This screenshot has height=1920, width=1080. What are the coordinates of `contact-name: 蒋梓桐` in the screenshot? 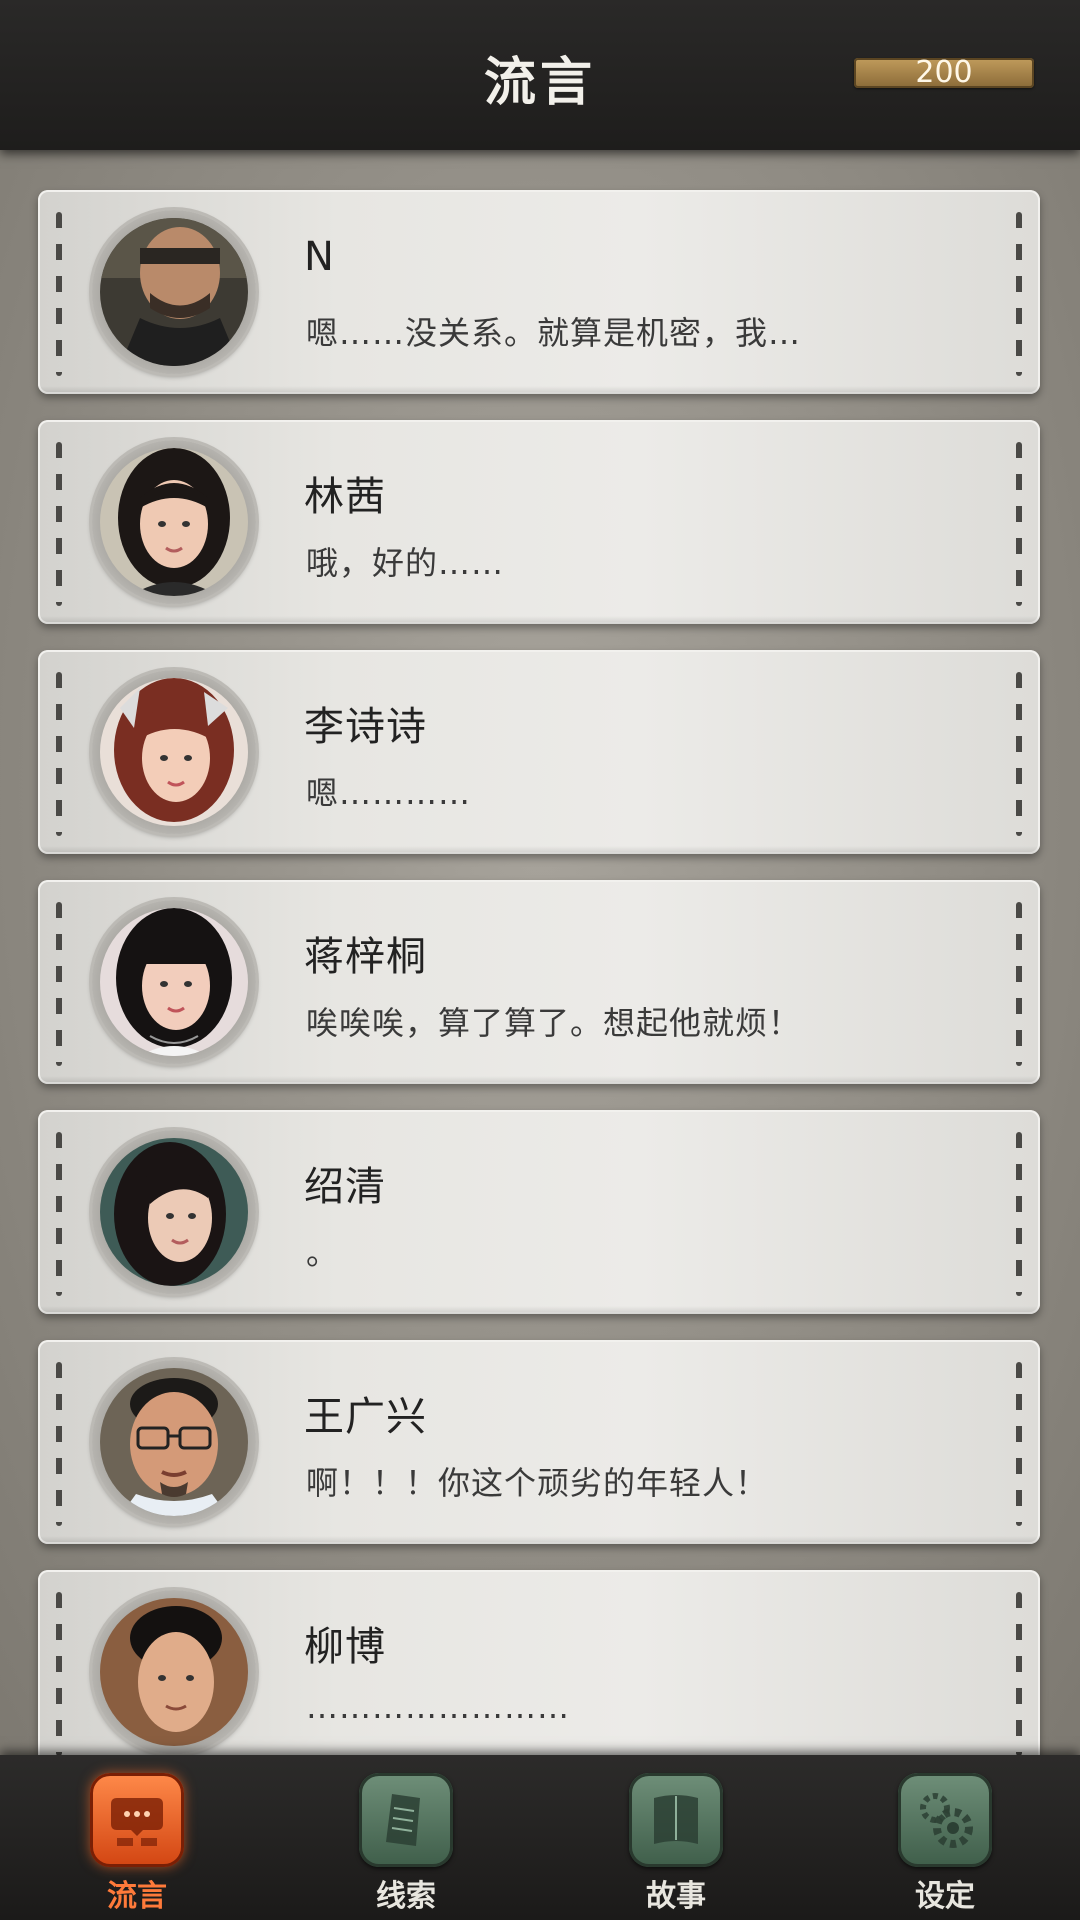 It's located at (365, 957).